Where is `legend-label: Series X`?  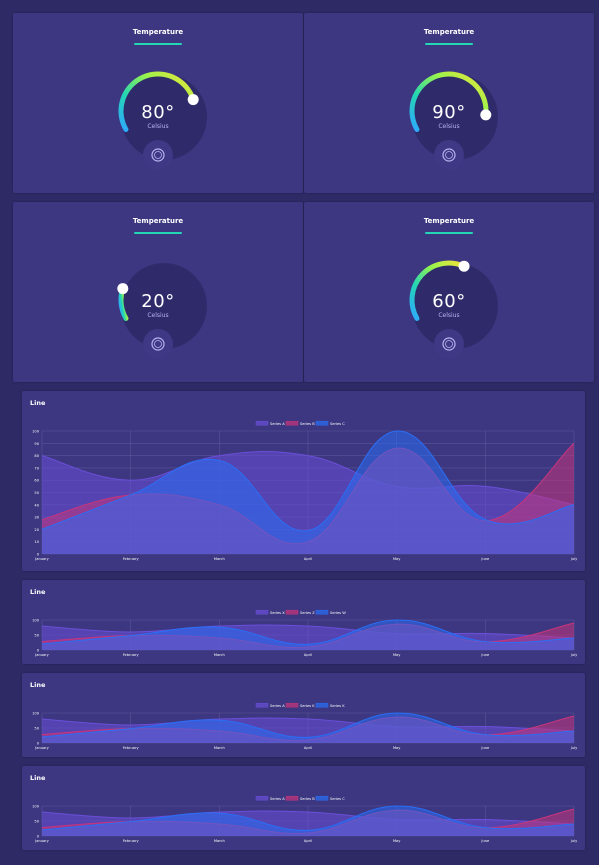 legend-label: Series X is located at coordinates (277, 613).